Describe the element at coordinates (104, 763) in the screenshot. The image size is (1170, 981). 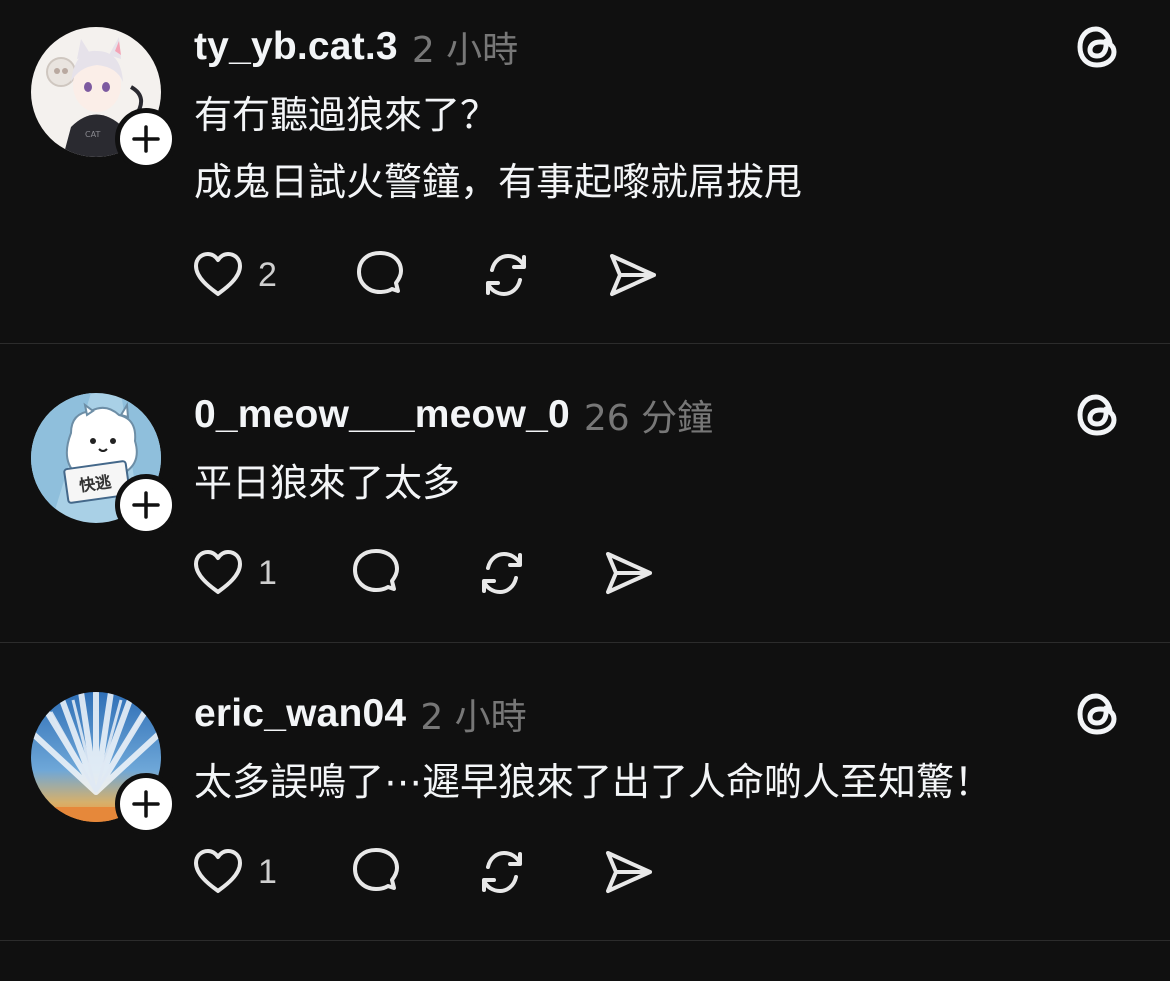
I see `avatar` at that location.